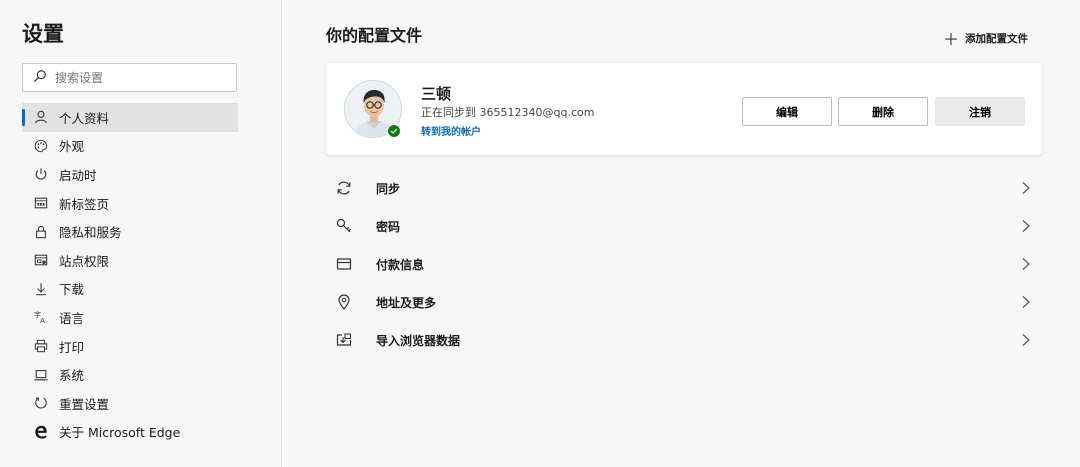 Image resolution: width=1080 pixels, height=467 pixels. Describe the element at coordinates (787, 111) in the screenshot. I see `edit-button: 编辑` at that location.